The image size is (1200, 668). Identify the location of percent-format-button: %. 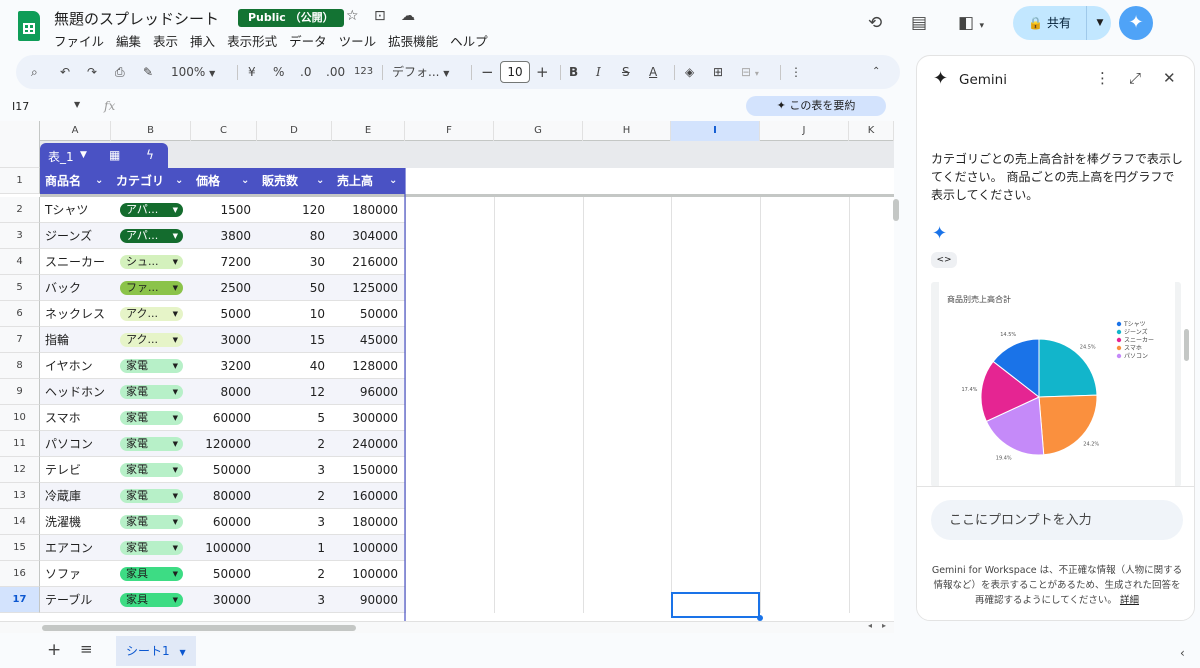
(278, 72).